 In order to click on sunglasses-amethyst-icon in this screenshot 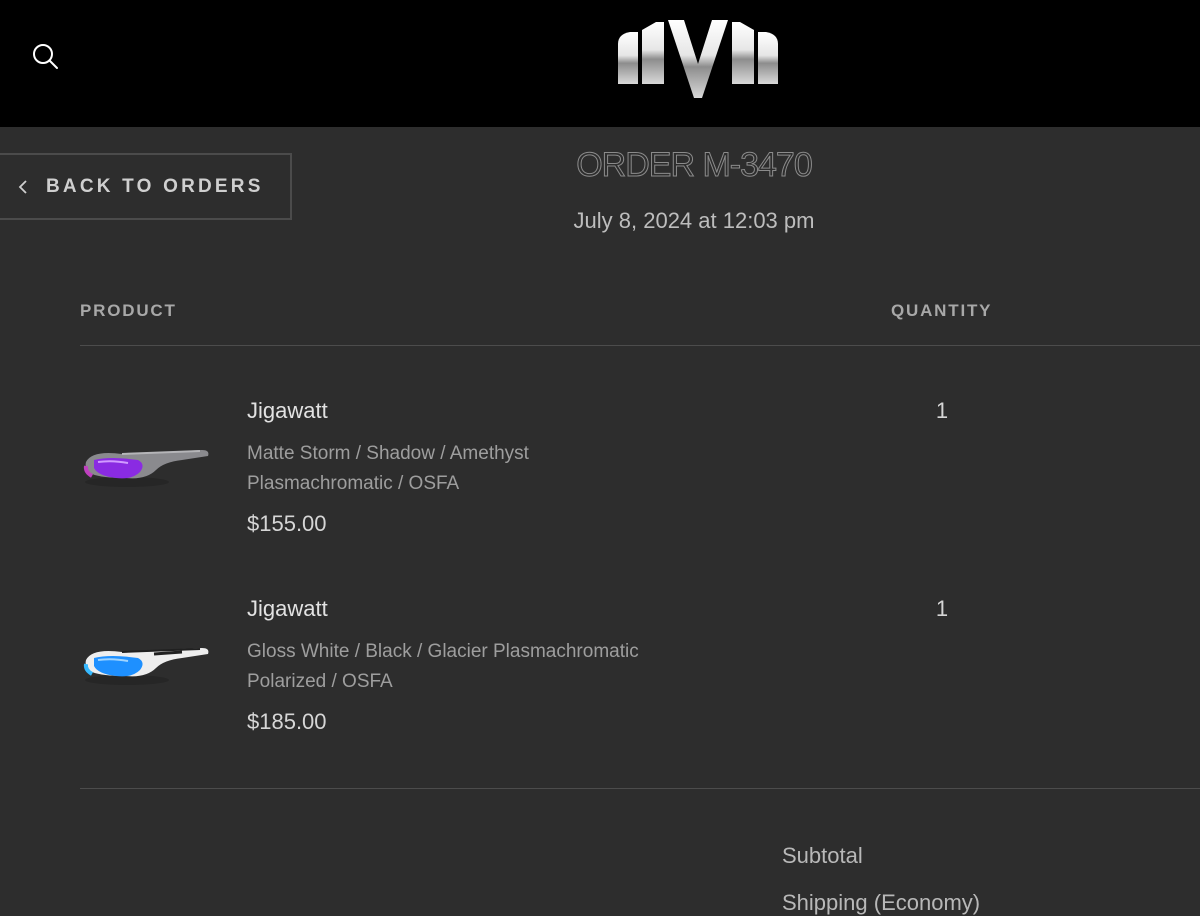, I will do `click(147, 455)`.